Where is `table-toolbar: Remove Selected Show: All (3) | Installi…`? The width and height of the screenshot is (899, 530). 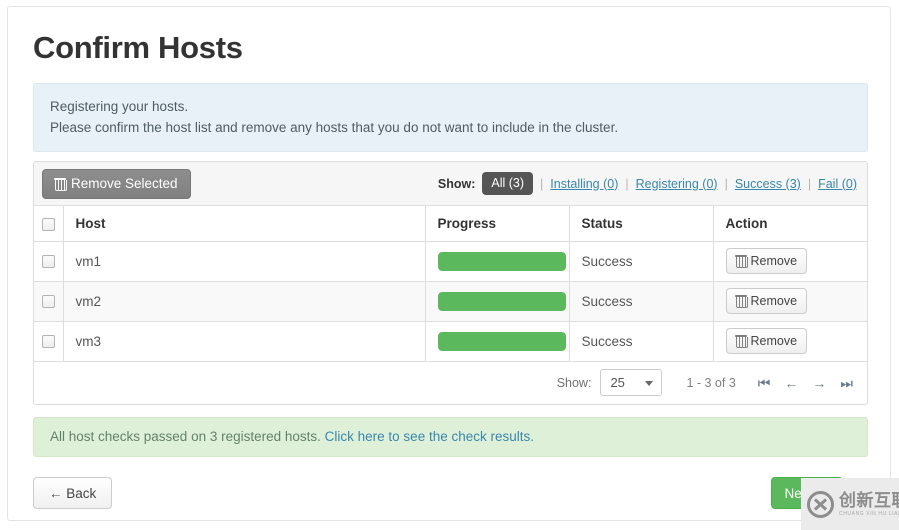 table-toolbar: Remove Selected Show: All (3) | Installi… is located at coordinates (450, 184).